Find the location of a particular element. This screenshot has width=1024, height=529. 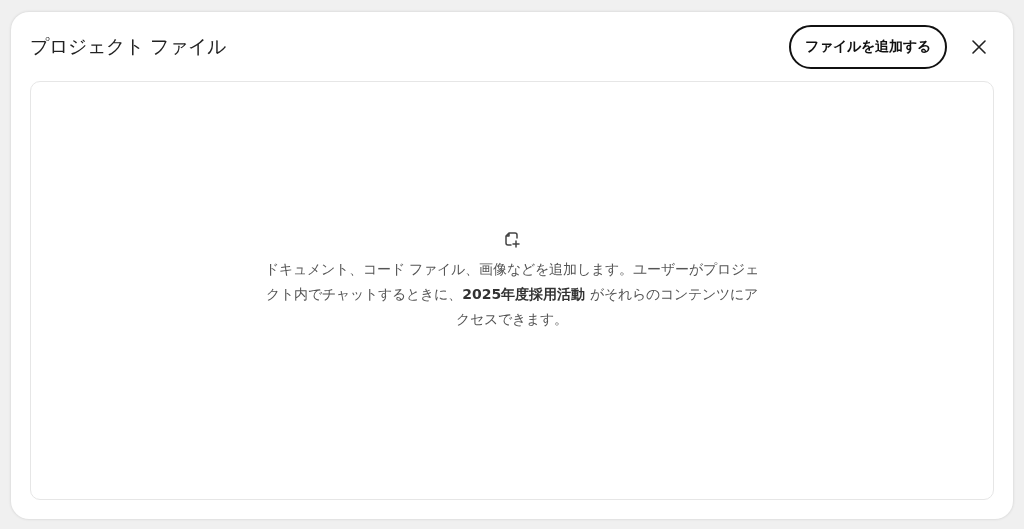

dialog-title: プロジェクト ファイル is located at coordinates (129, 46).